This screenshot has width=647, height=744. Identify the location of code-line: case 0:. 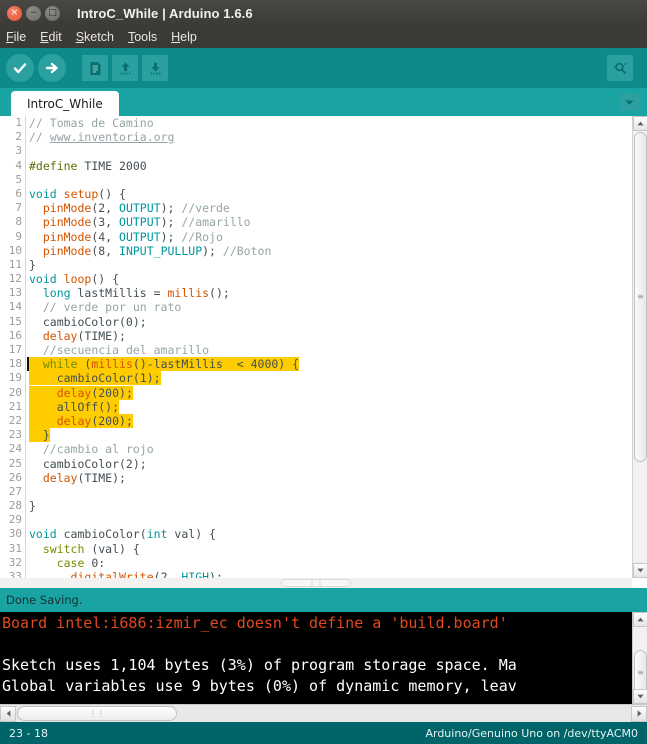
(329, 563).